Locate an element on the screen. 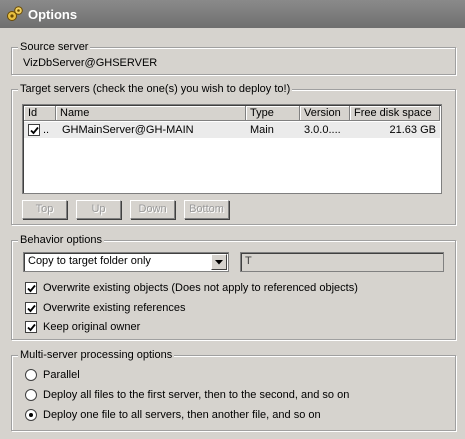  move-bottom-button: Bottom is located at coordinates (206, 209).